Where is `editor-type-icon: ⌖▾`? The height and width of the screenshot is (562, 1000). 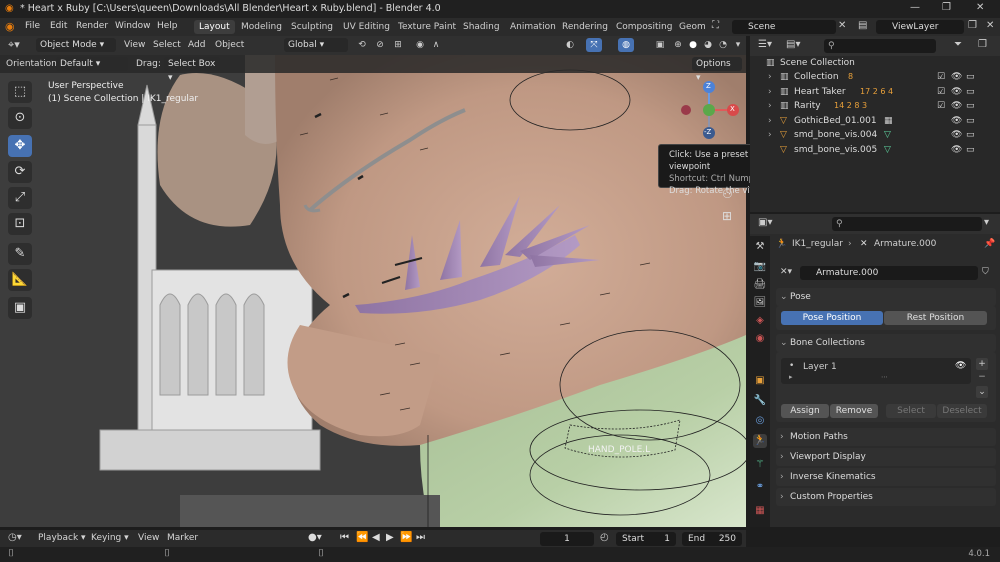
editor-type-icon: ⌖▾ is located at coordinates (14, 45).